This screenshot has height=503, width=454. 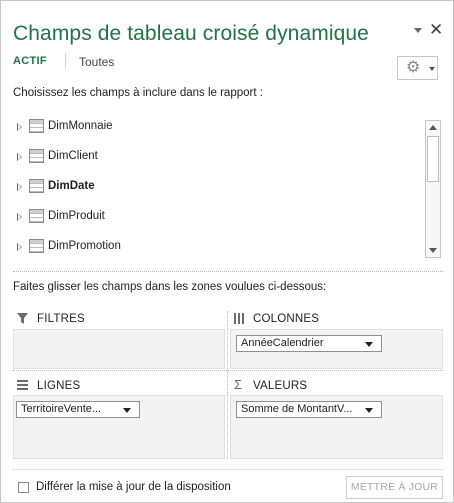 I want to click on values-title: VALEURS, so click(x=280, y=386).